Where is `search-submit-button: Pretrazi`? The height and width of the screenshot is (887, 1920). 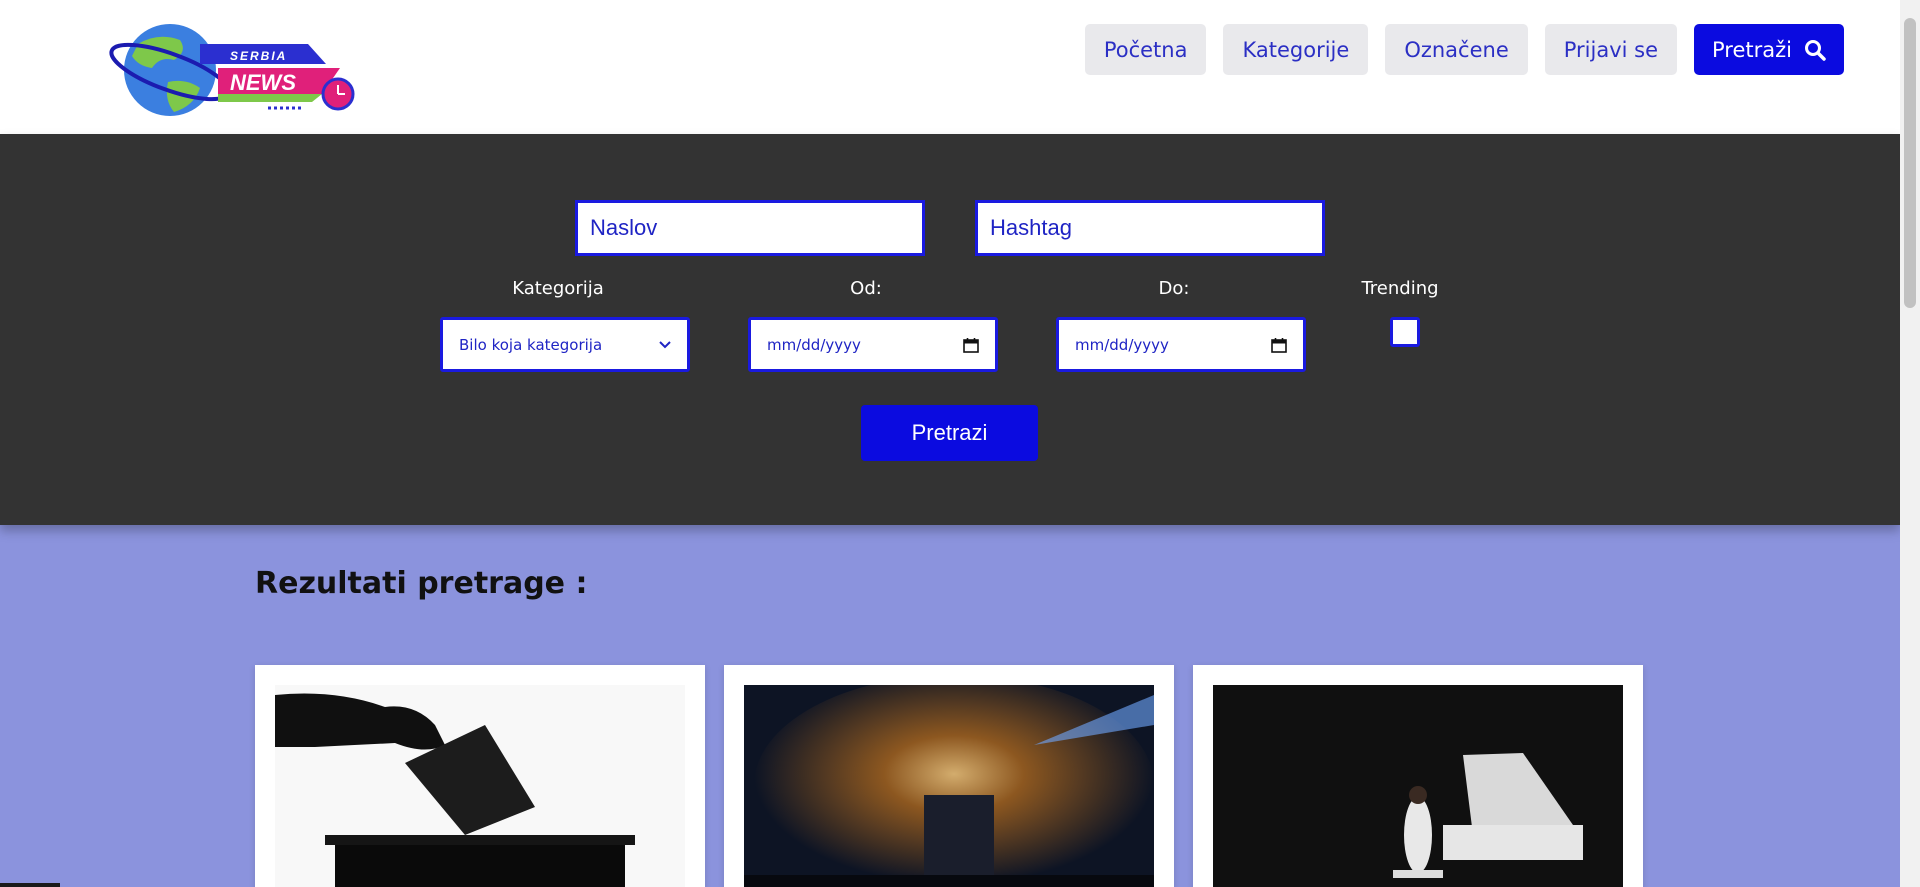 search-submit-button: Pretrazi is located at coordinates (949, 433).